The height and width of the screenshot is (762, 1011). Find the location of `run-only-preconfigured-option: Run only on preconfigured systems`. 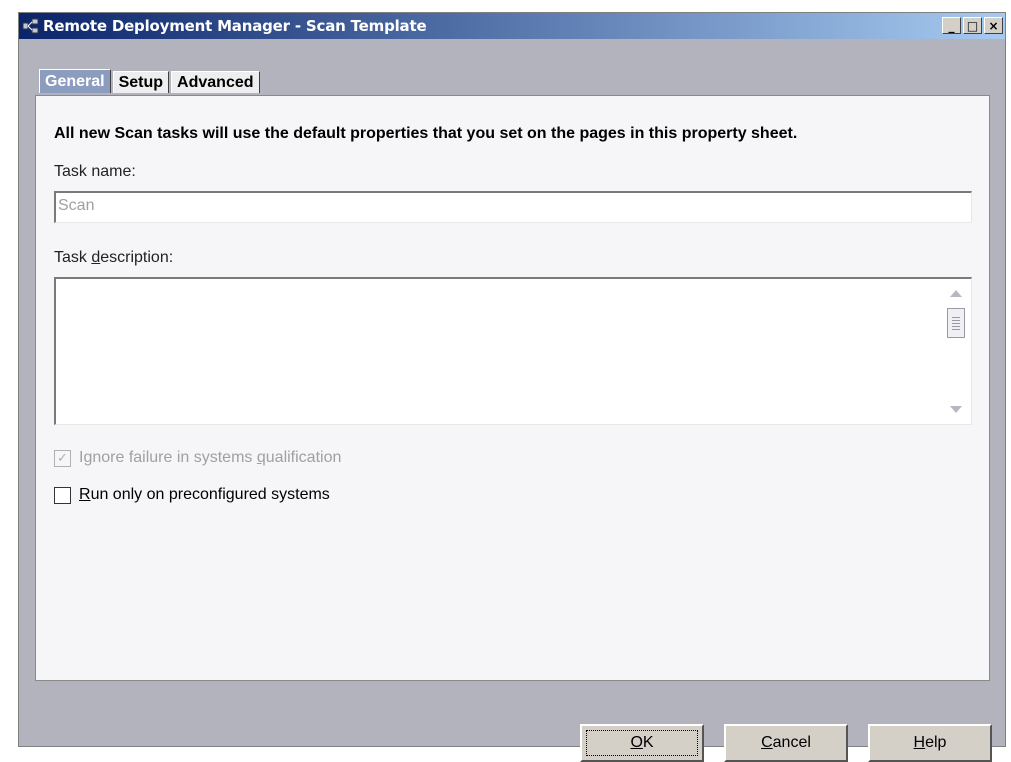

run-only-preconfigured-option: Run only on preconfigured systems is located at coordinates (192, 495).